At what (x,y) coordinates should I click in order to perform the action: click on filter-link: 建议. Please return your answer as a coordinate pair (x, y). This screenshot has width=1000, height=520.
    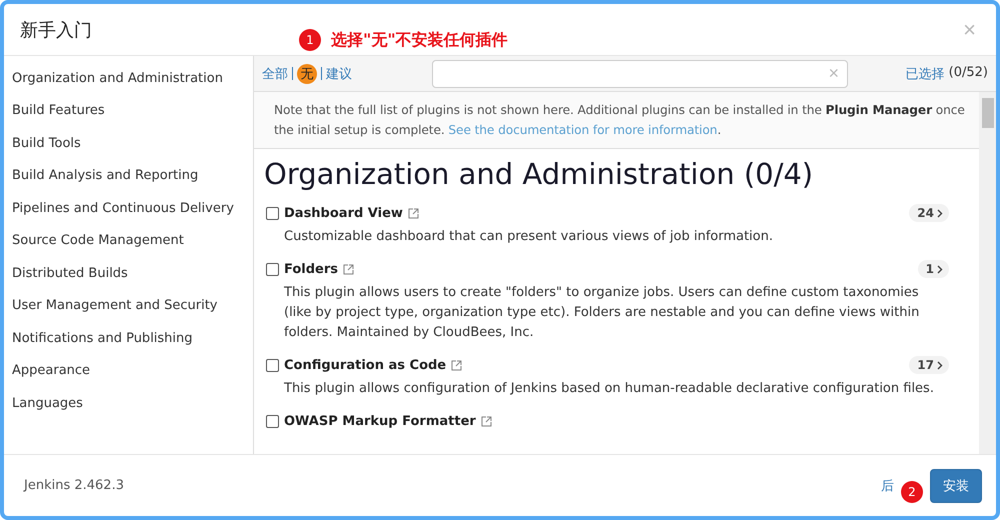
    Looking at the image, I should click on (339, 73).